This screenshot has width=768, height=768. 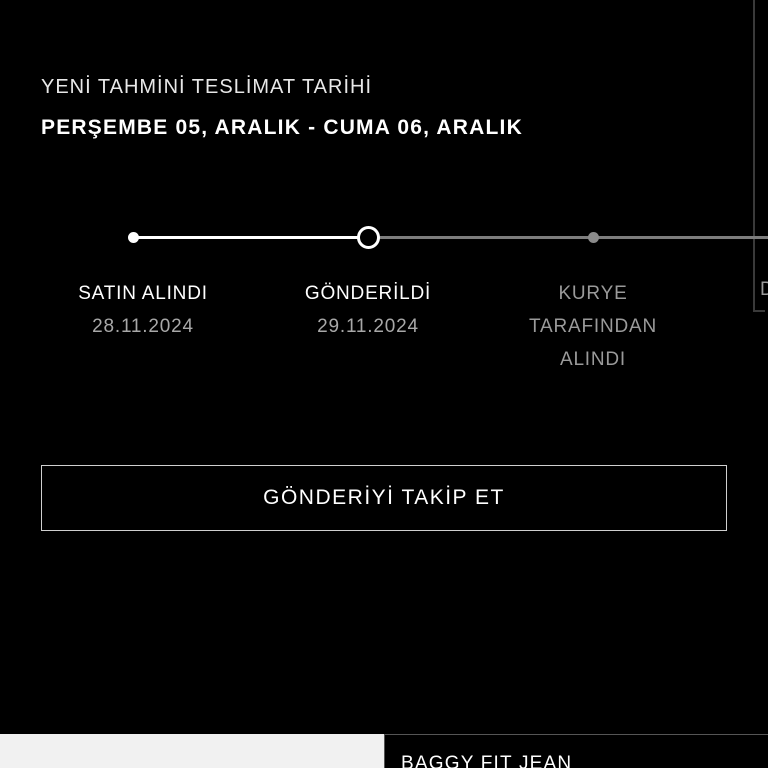 I want to click on product-name: BAGGY FIT JEAN, so click(x=487, y=760).